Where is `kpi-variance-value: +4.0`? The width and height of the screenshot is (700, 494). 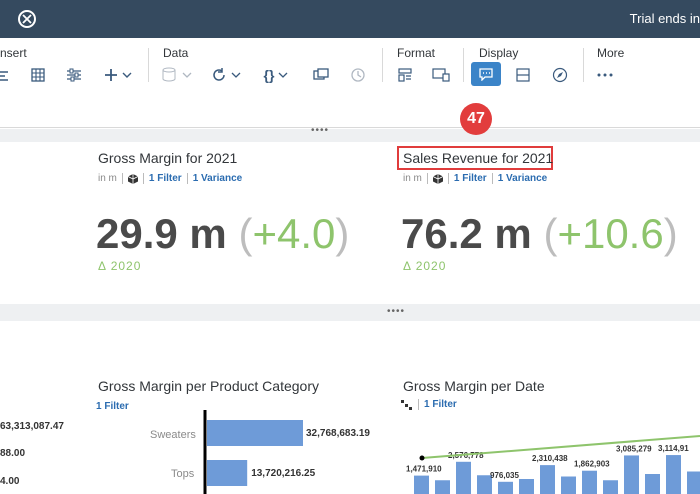
kpi-variance-value: +4.0 is located at coordinates (294, 233).